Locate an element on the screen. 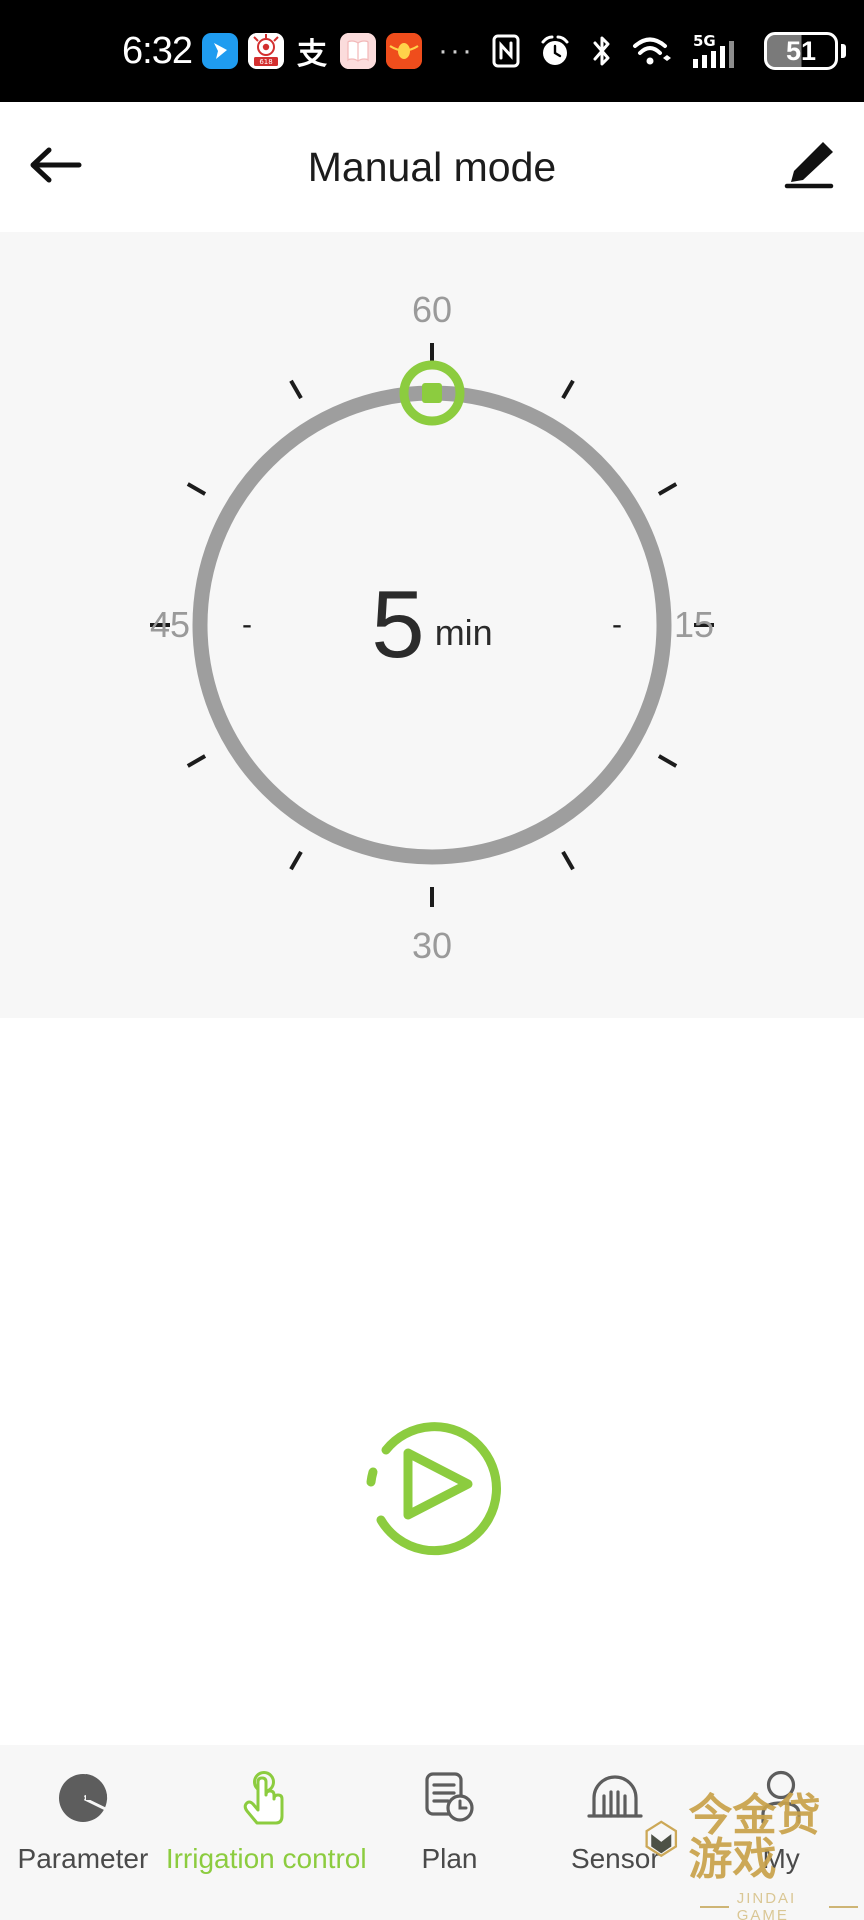  edit-button is located at coordinates (809, 167).